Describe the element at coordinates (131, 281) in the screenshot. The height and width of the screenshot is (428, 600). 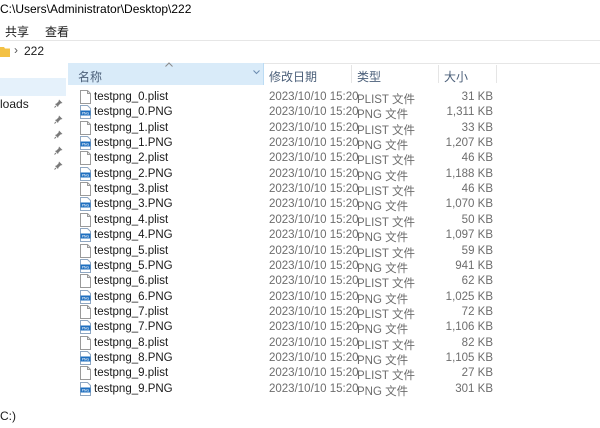
I see `file-name: testpng_6.plist` at that location.